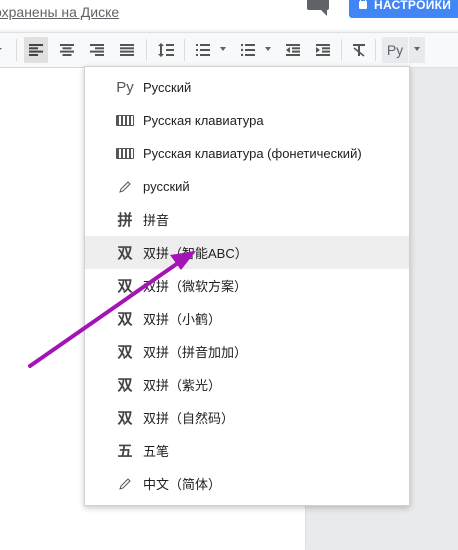  What do you see at coordinates (248, 50) in the screenshot?
I see `bulleted-list-icon` at bounding box center [248, 50].